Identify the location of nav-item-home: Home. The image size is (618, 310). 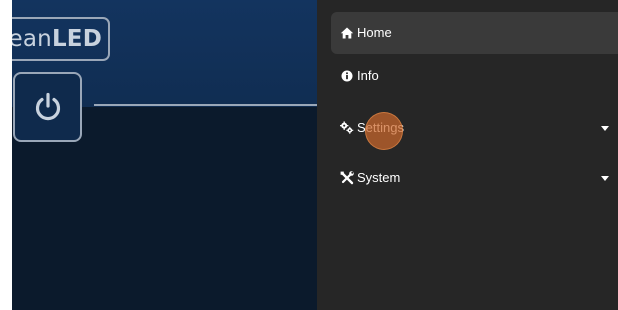
(474, 33).